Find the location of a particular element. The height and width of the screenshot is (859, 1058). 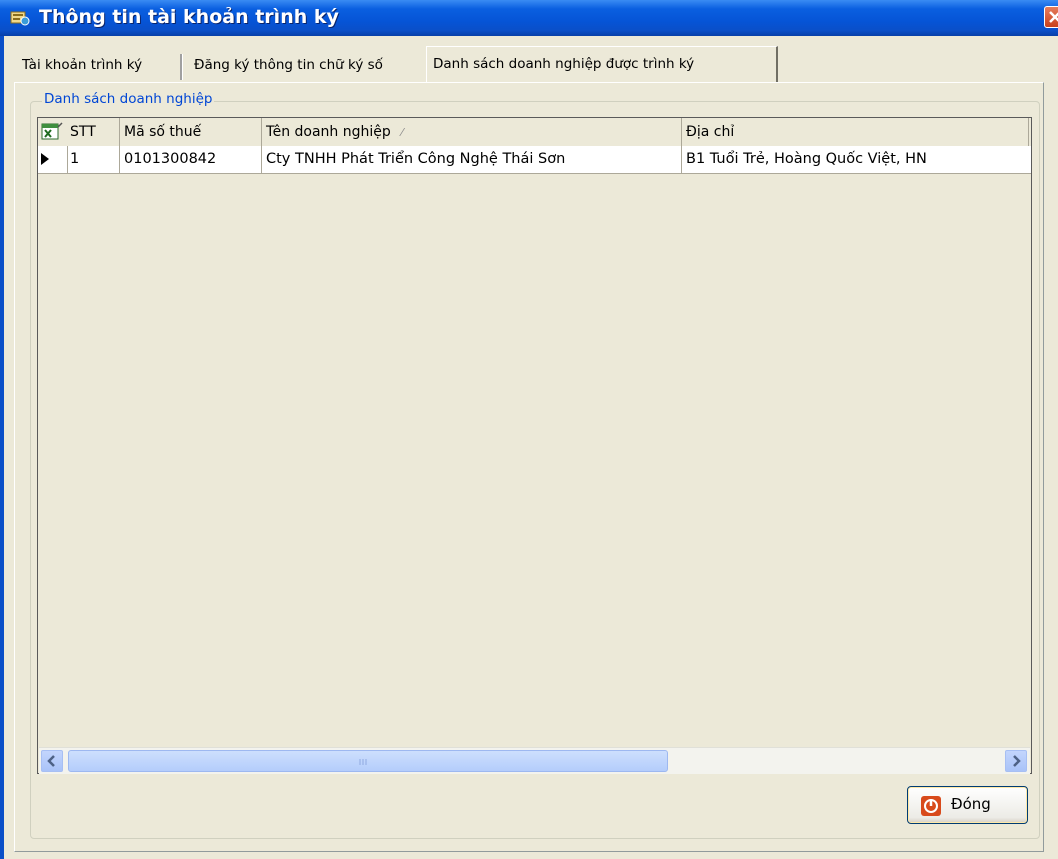

tab-danh-sach-doanh-nghiep: Danh sách doanh nghiệp được trình ký is located at coordinates (602, 64).